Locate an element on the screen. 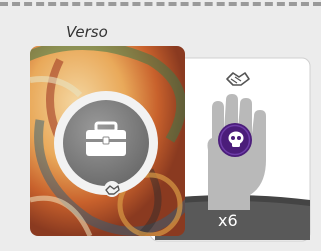 Image resolution: width=321 pixels, height=251 pixels. handshake-icon is located at coordinates (112, 189).